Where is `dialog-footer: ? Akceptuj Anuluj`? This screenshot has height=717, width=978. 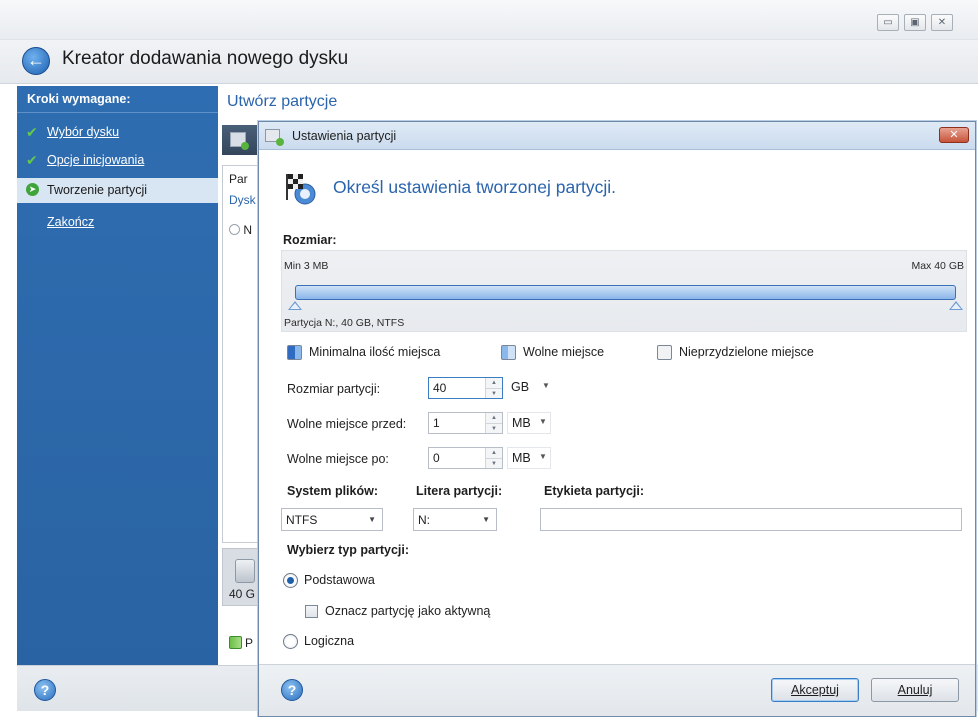 dialog-footer: ? Akceptuj Anuluj is located at coordinates (617, 690).